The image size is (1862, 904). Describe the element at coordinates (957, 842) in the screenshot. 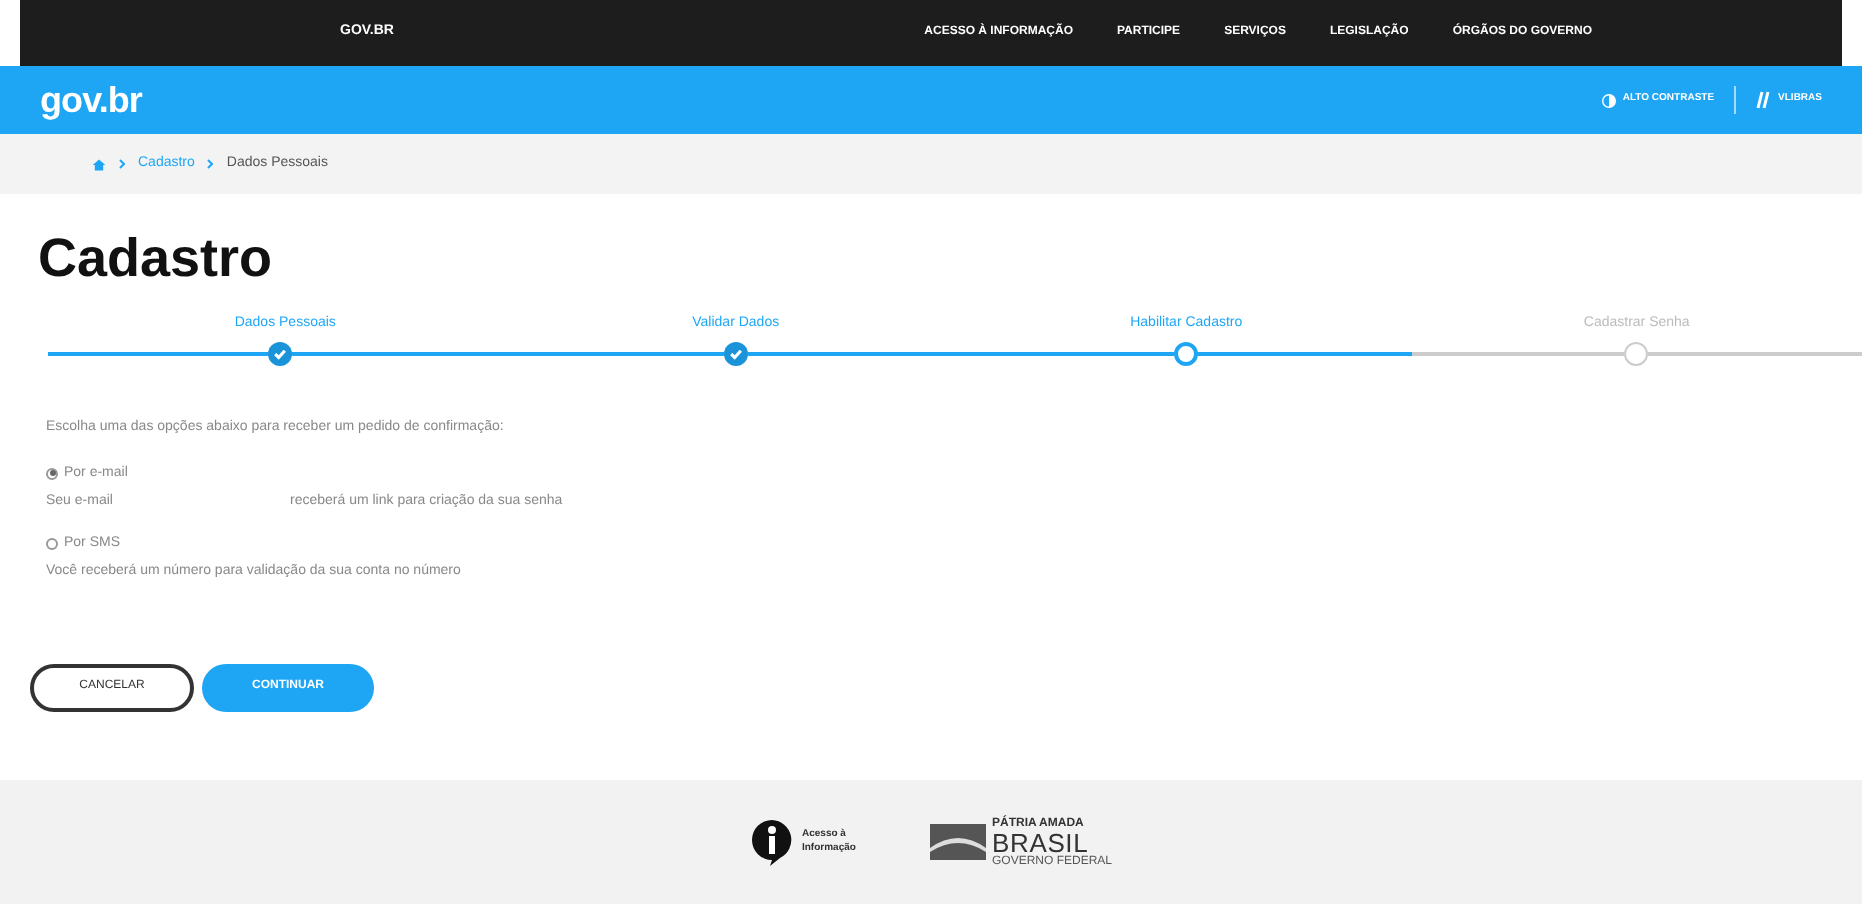

I see `flag-emblem-icon` at that location.